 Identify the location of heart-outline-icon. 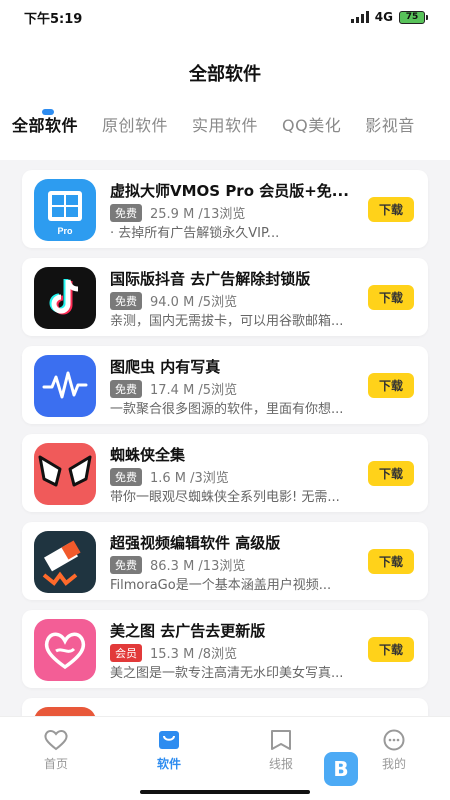
(56, 740).